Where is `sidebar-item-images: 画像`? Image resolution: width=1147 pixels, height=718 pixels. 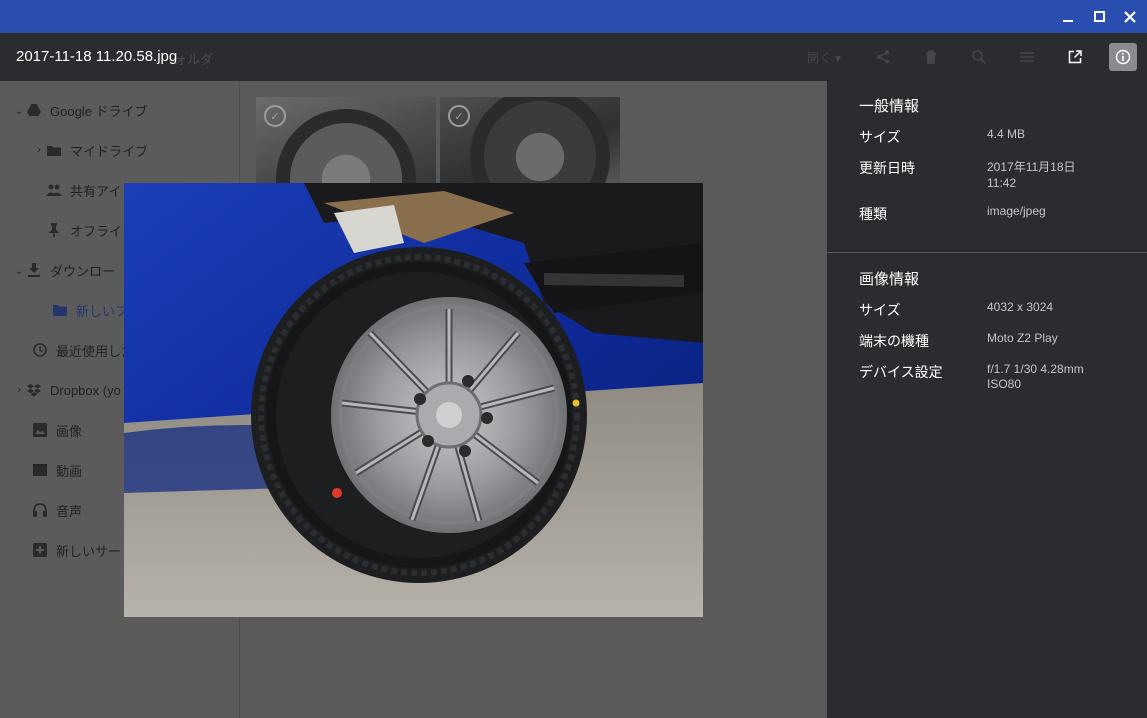 sidebar-item-images: 画像 is located at coordinates (57, 430).